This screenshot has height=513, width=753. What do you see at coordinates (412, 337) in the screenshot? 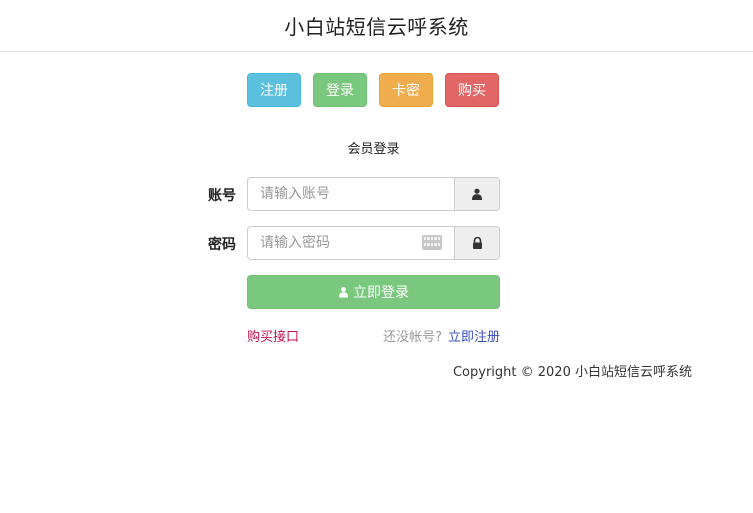
I see `no-account-text: 还没帐号?` at bounding box center [412, 337].